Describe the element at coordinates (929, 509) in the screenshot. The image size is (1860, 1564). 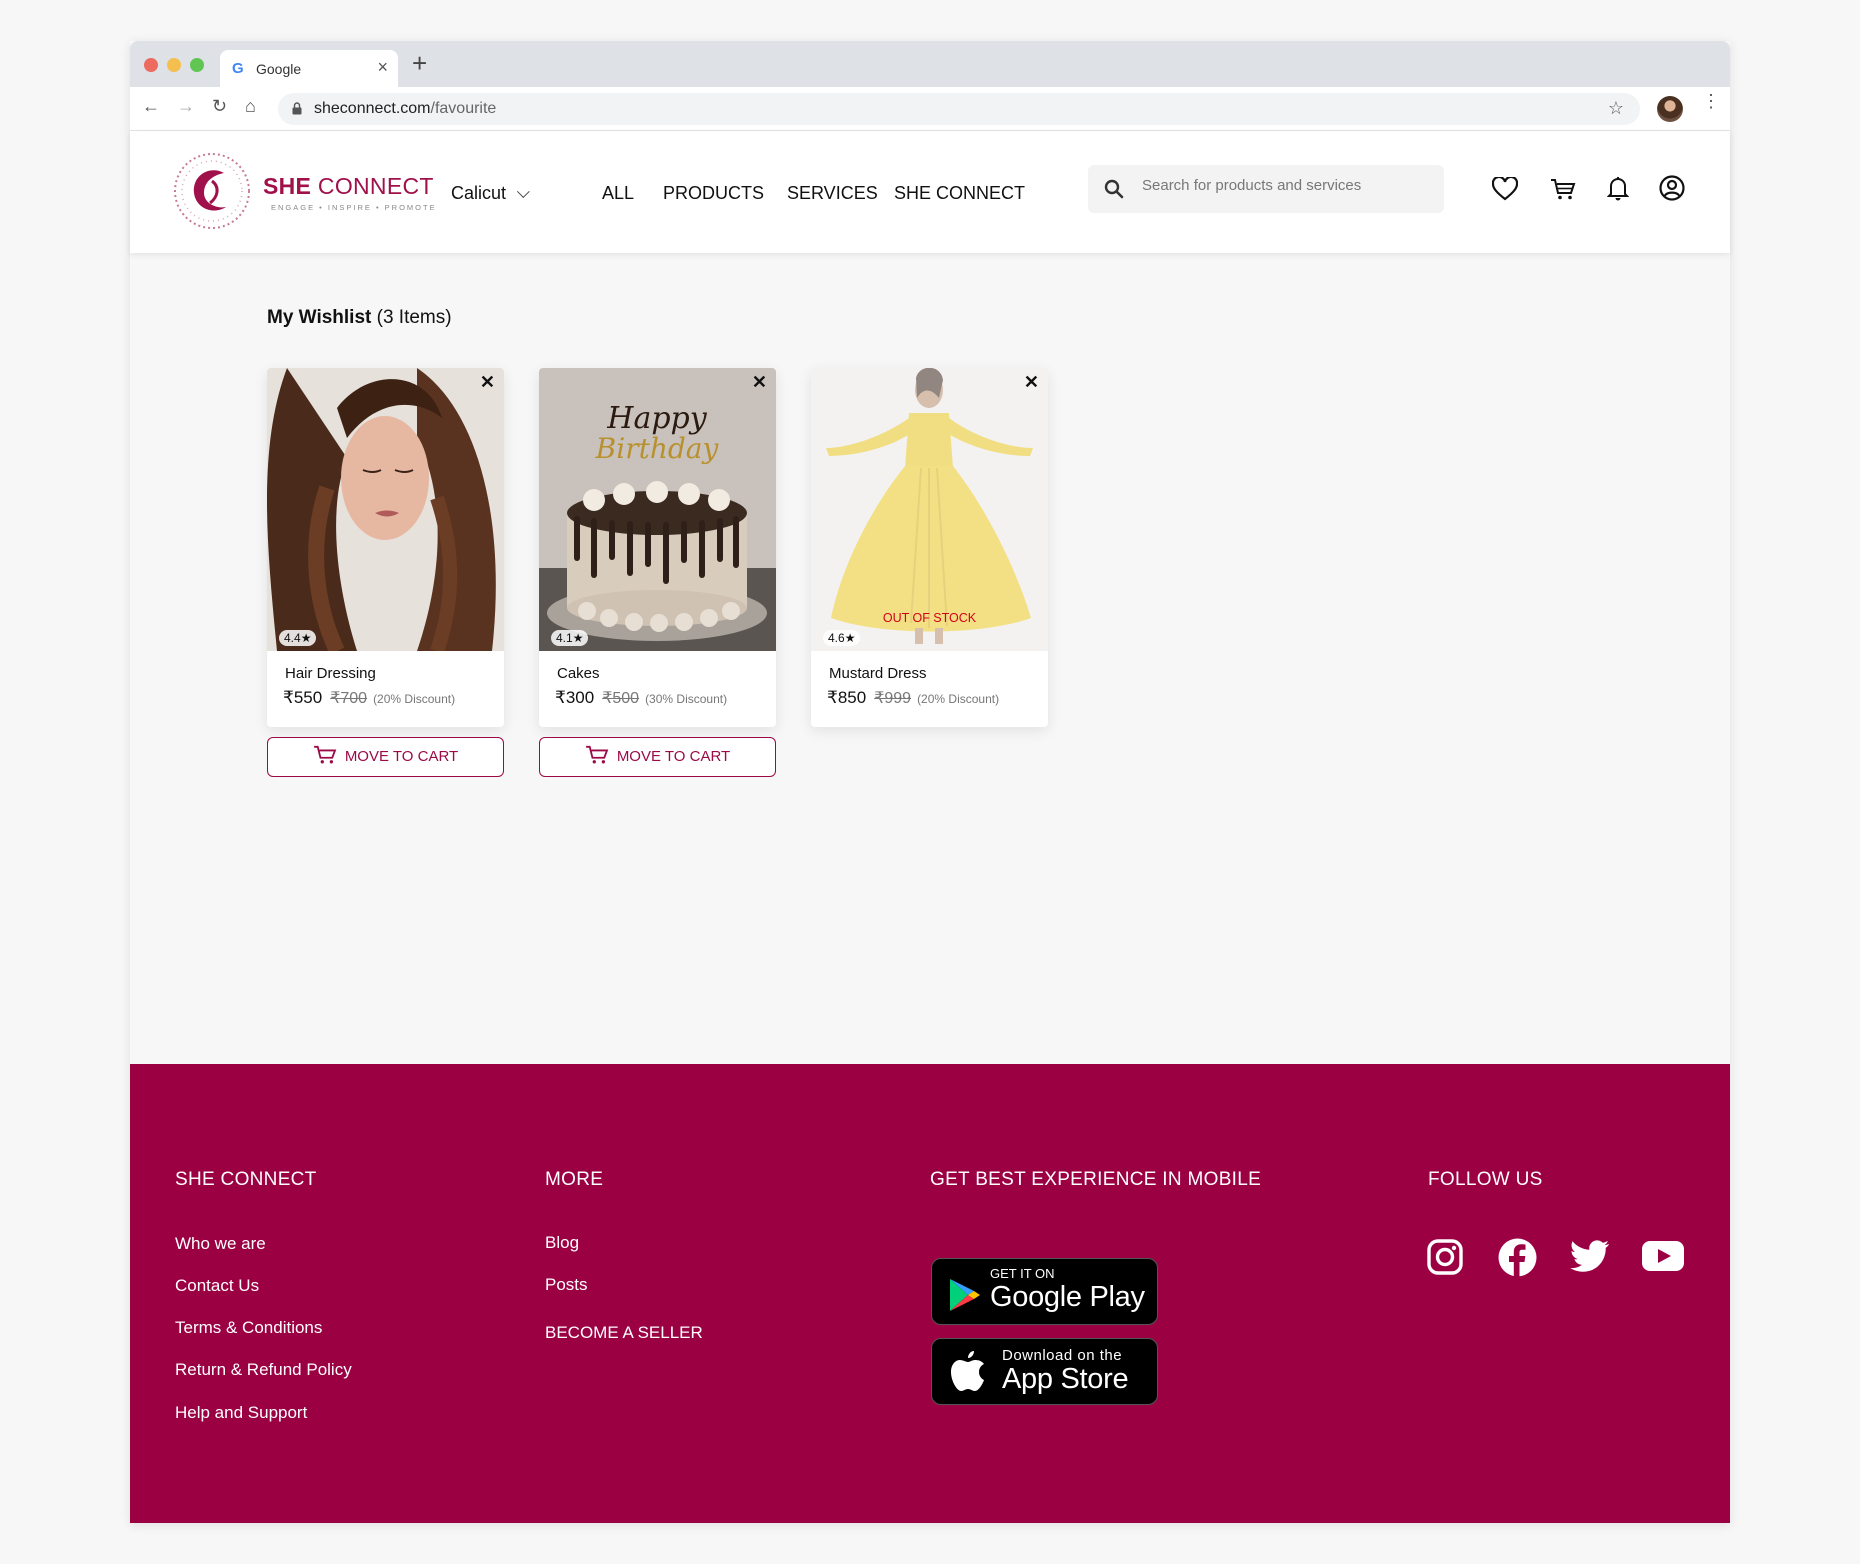
I see `out-of-stock-overlay` at that location.